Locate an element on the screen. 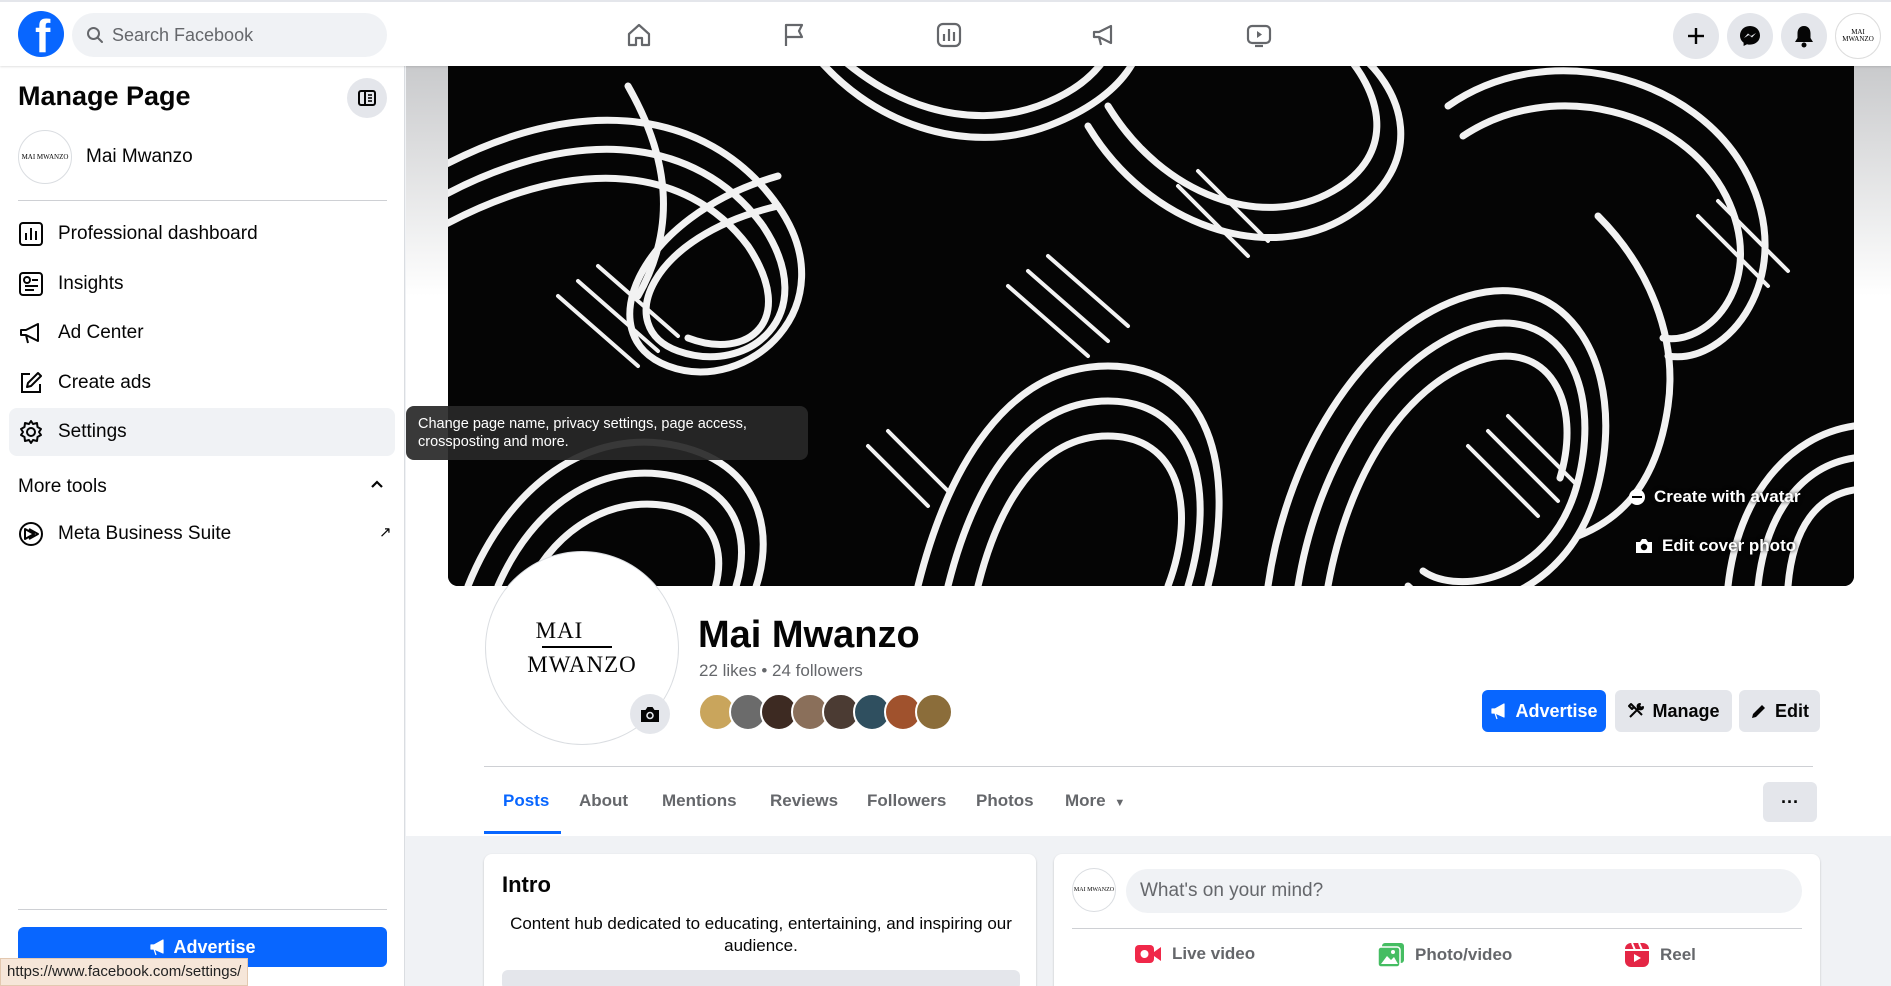  page-stats: 22 likes • 24 followers is located at coordinates (781, 671).